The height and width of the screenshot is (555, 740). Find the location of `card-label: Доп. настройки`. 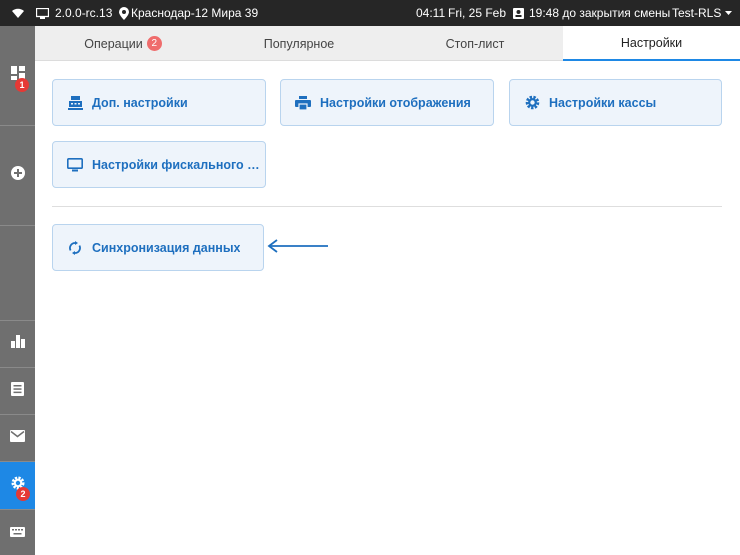

card-label: Доп. настройки is located at coordinates (140, 102).